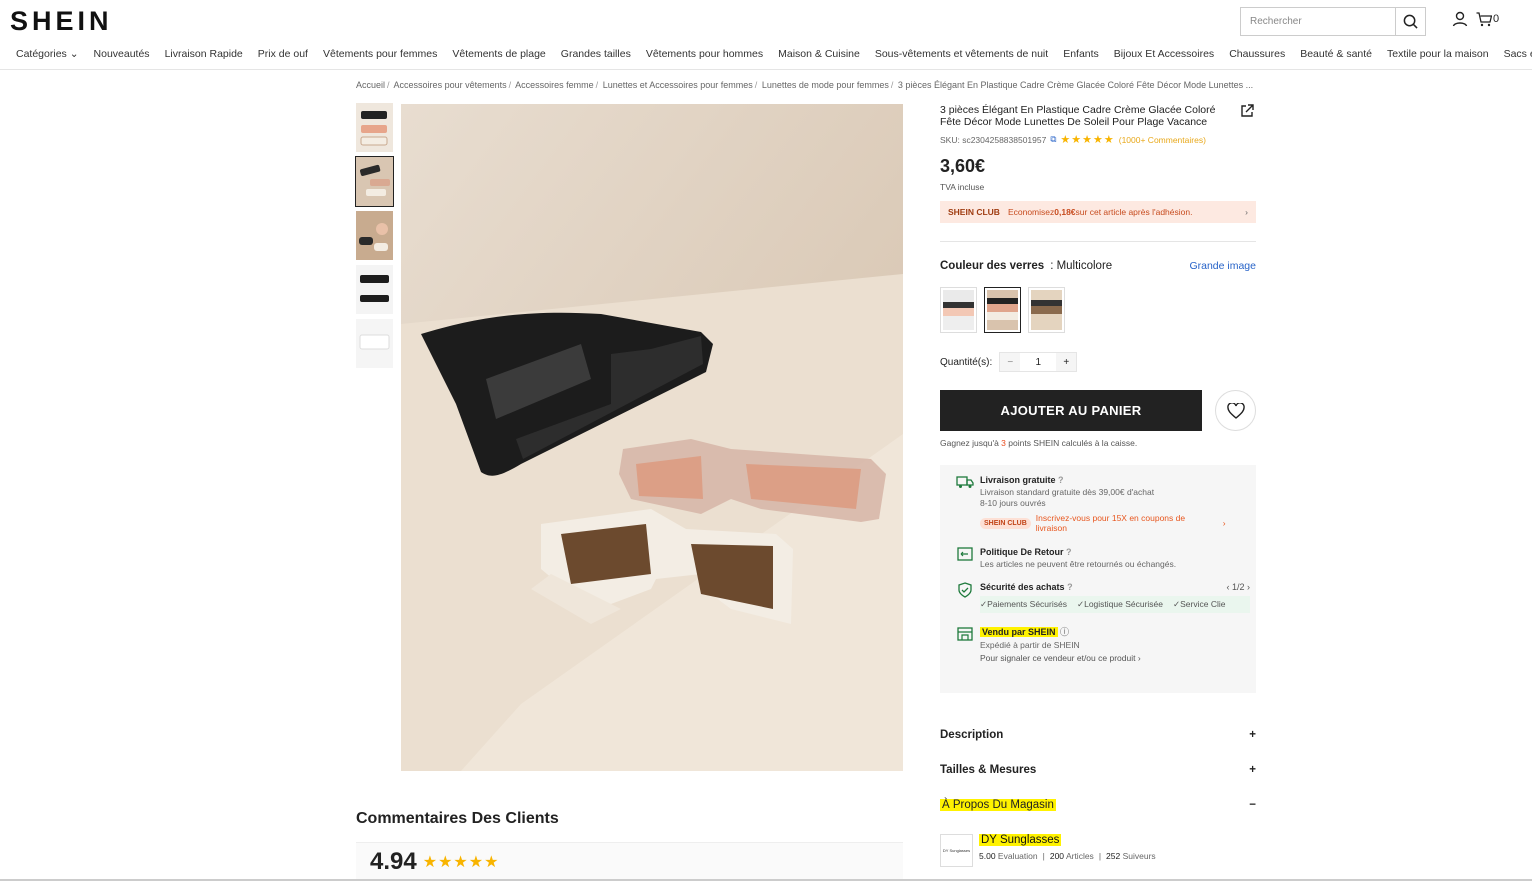 The image size is (1532, 881). I want to click on product-price: 3,60€, so click(963, 166).